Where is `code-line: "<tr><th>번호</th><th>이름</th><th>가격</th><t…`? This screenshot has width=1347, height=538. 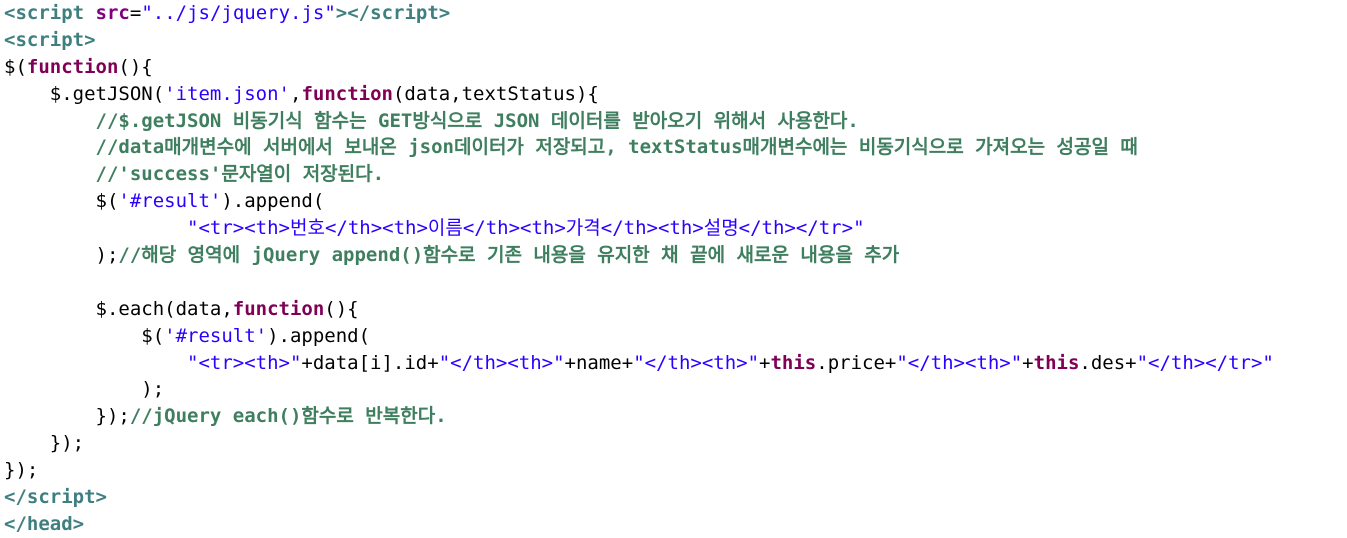 code-line: "<tr><th>번호</th><th>이름</th><th>가격</th><t… is located at coordinates (639, 228).